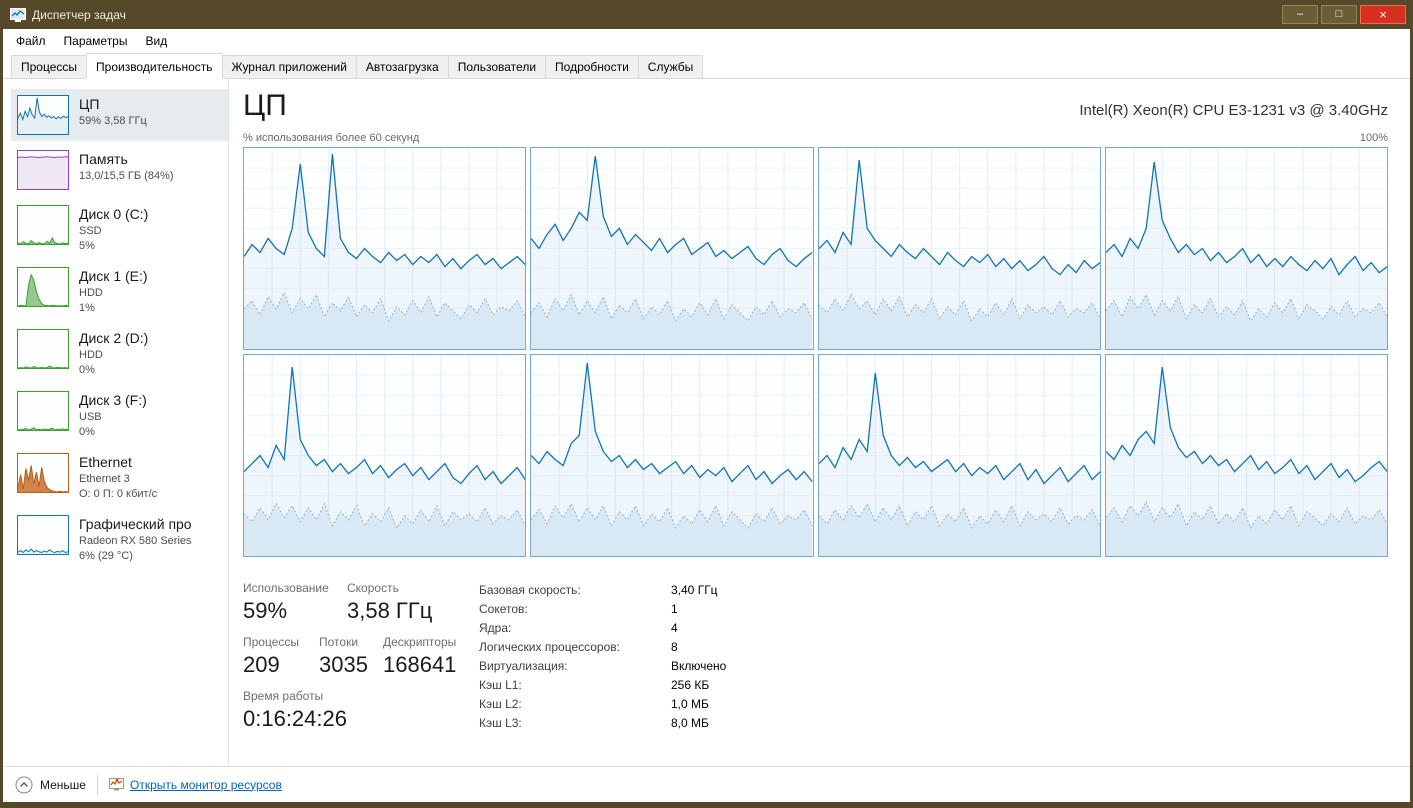  Describe the element at coordinates (113, 276) in the screenshot. I see `sidebar-item-title: Диск 1 (E:)` at that location.